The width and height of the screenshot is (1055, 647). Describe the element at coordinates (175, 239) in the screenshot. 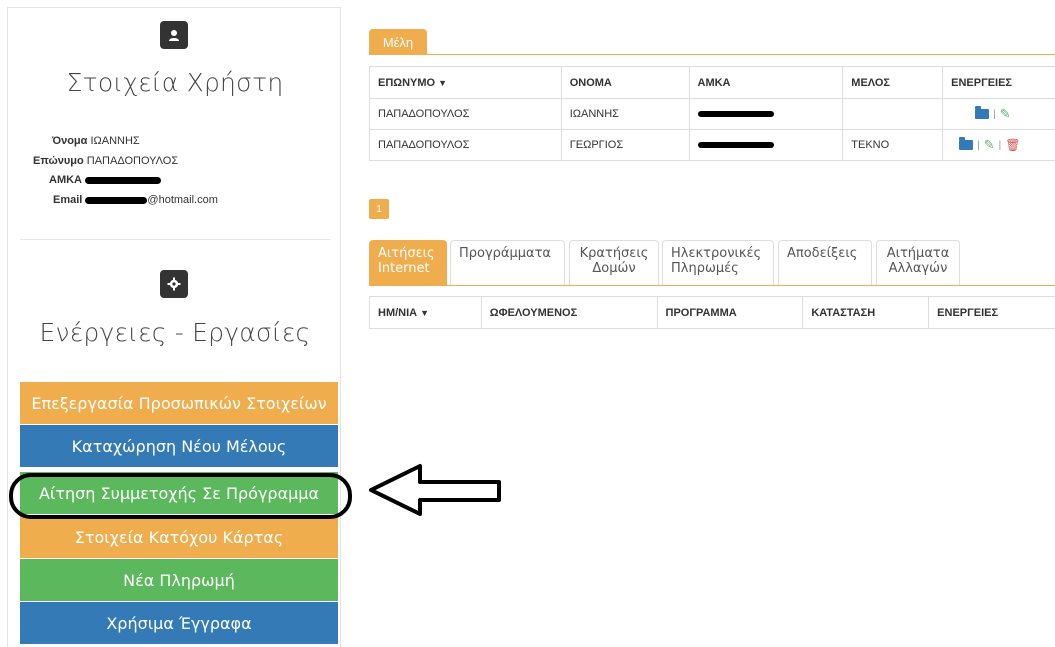

I see `panel-divider` at that location.